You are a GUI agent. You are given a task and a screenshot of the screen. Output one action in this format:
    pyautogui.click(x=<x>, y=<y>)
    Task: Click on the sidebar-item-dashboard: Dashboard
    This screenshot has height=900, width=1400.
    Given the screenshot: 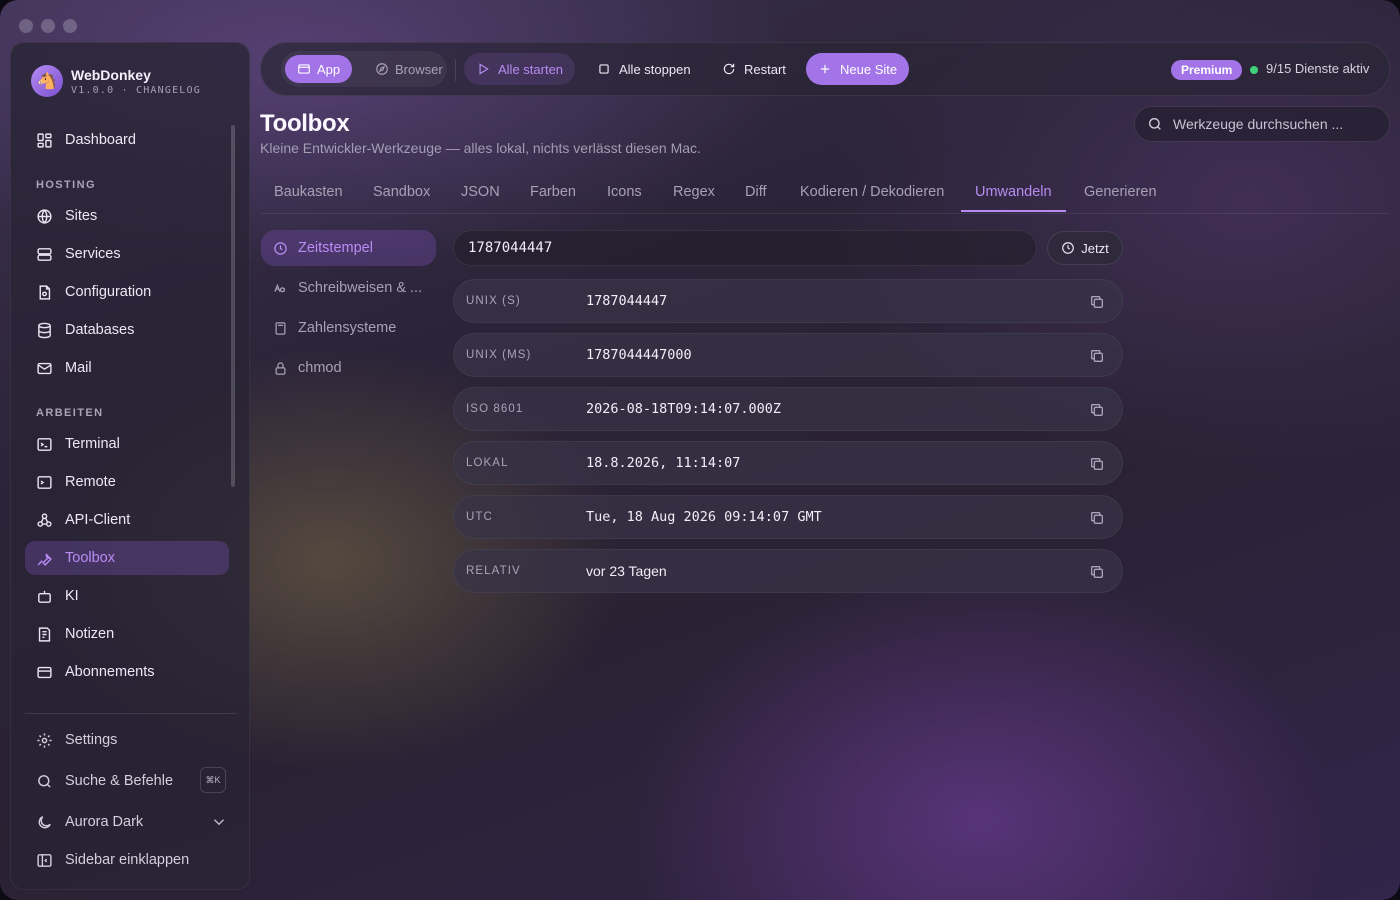 What is the action you would take?
    pyautogui.click(x=127, y=140)
    